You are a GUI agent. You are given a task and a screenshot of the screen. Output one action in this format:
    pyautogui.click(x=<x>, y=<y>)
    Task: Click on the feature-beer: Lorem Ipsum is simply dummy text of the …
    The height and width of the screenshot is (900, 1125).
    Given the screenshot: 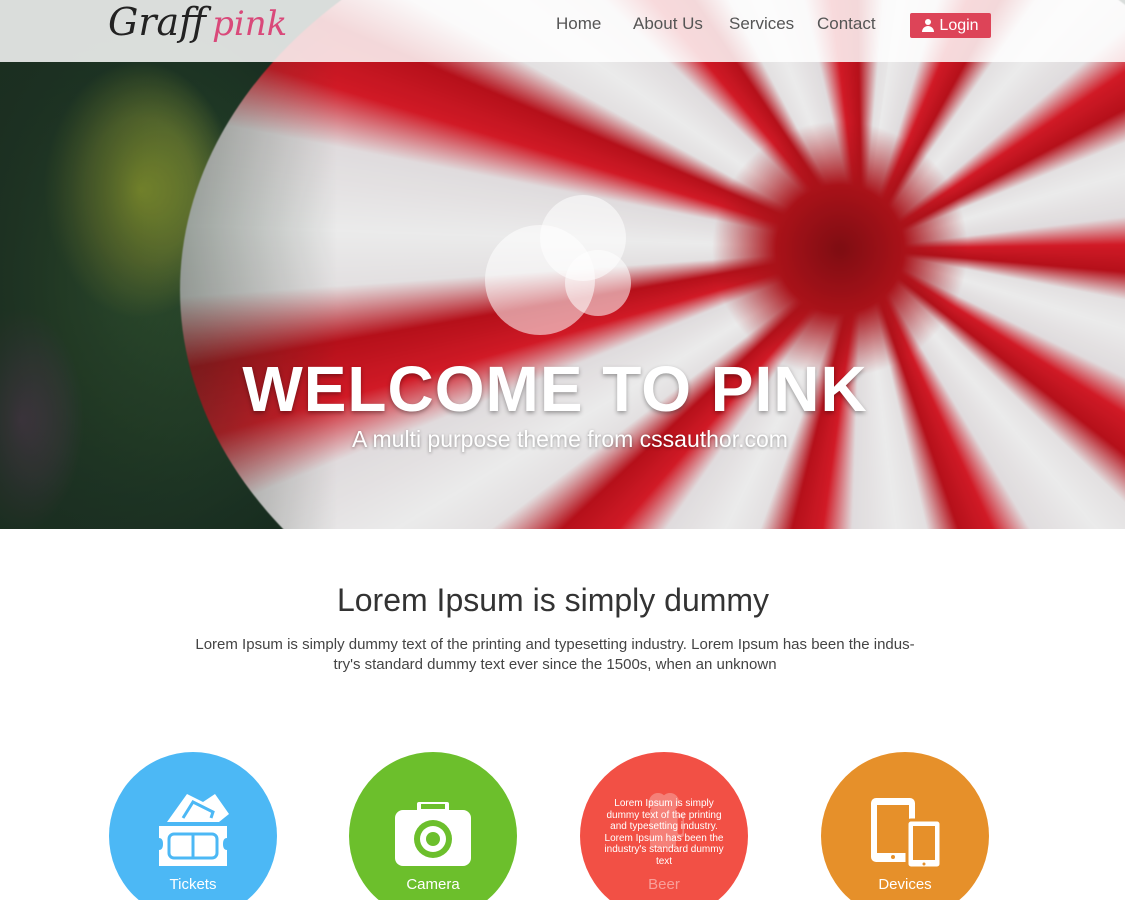 What is the action you would take?
    pyautogui.click(x=664, y=826)
    